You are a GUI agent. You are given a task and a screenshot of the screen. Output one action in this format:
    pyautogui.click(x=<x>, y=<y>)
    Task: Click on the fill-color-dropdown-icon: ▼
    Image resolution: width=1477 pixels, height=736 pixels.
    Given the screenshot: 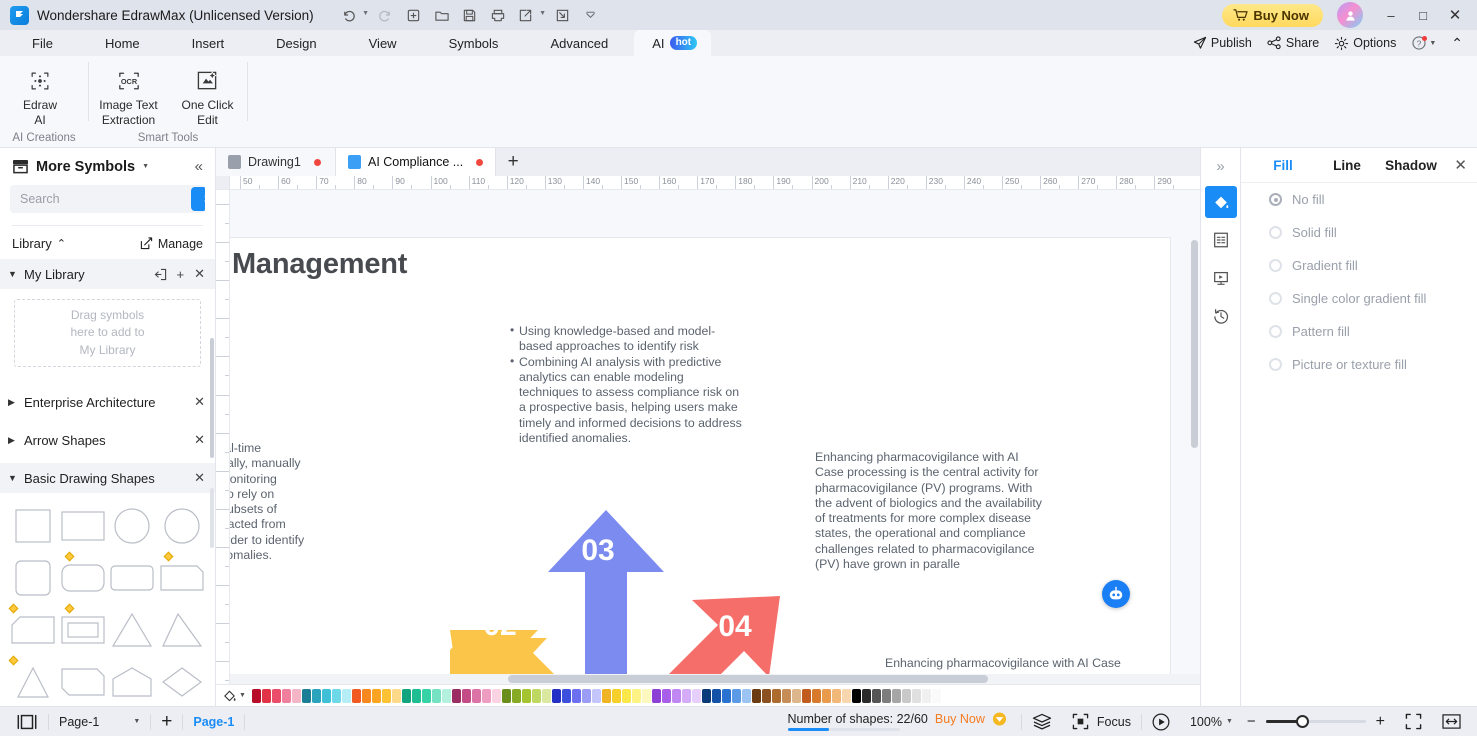 What is the action you would take?
    pyautogui.click(x=242, y=695)
    